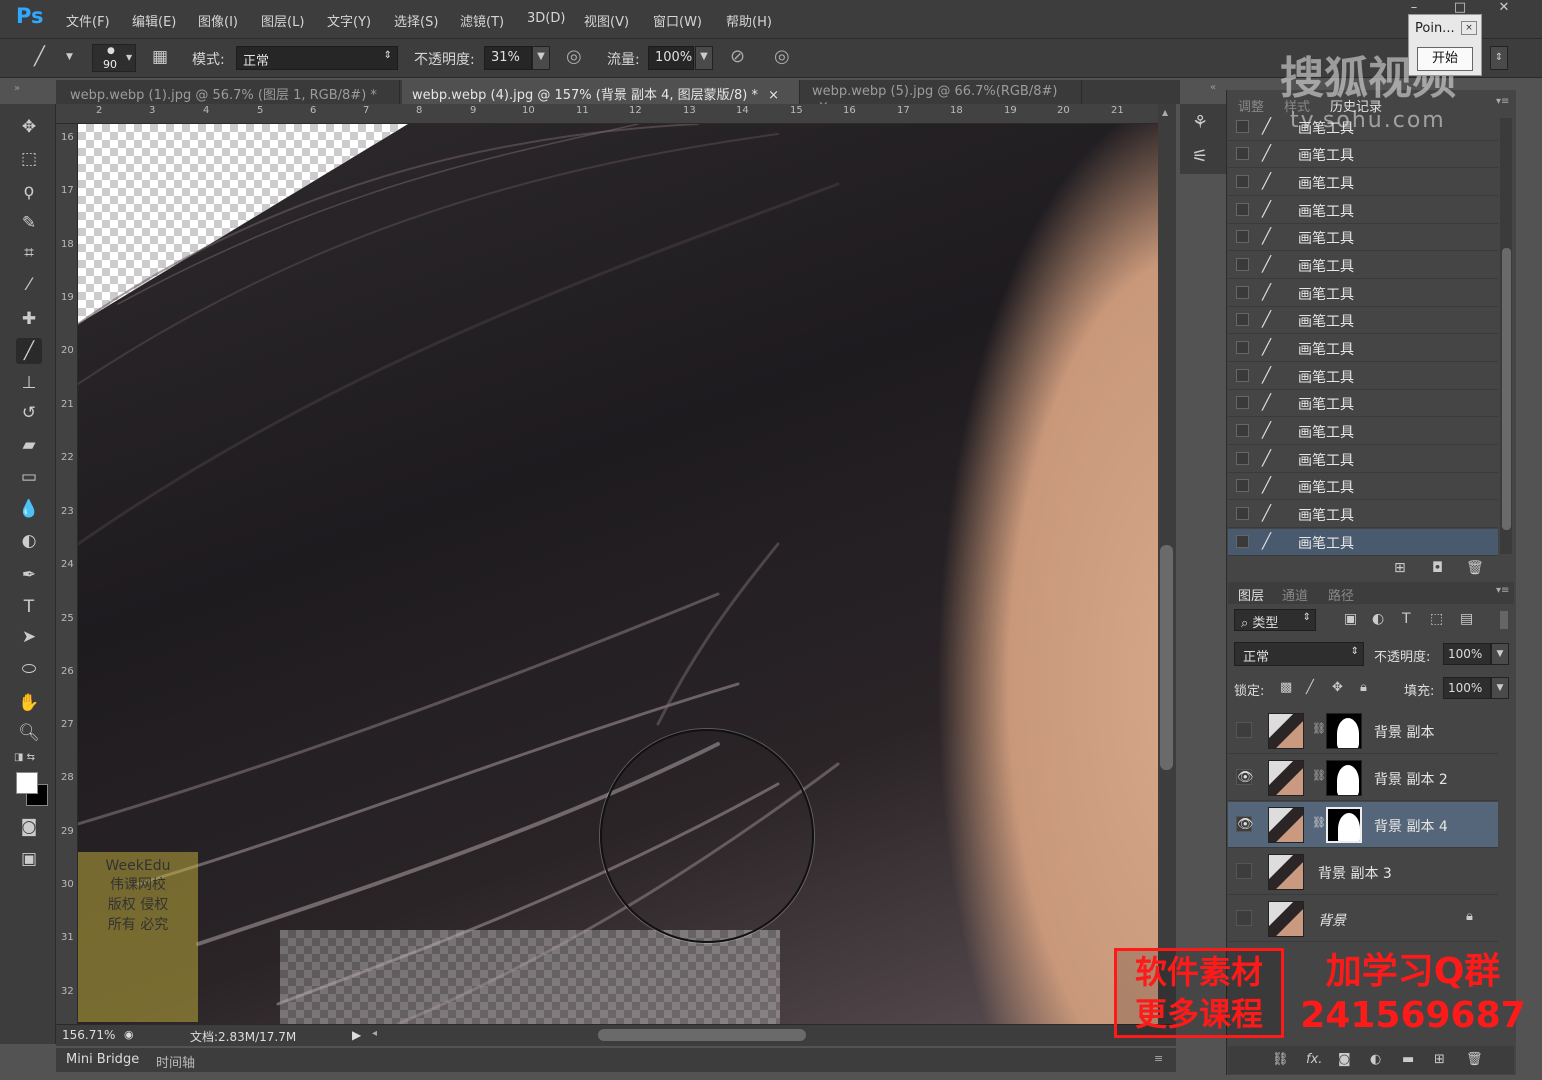  Describe the element at coordinates (1280, 1059) in the screenshot. I see `link-layers-icon: ⛓` at that location.